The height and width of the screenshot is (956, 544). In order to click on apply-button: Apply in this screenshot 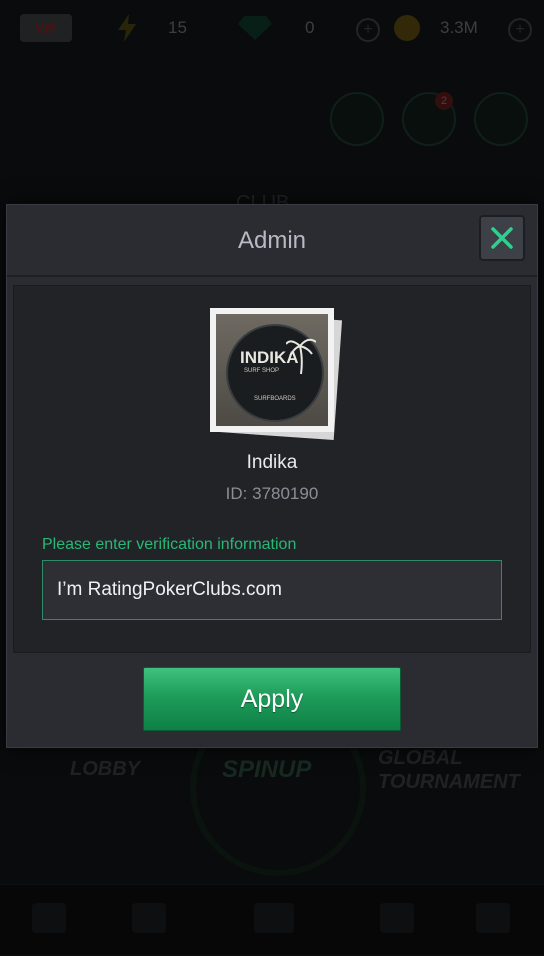, I will do `click(272, 699)`.